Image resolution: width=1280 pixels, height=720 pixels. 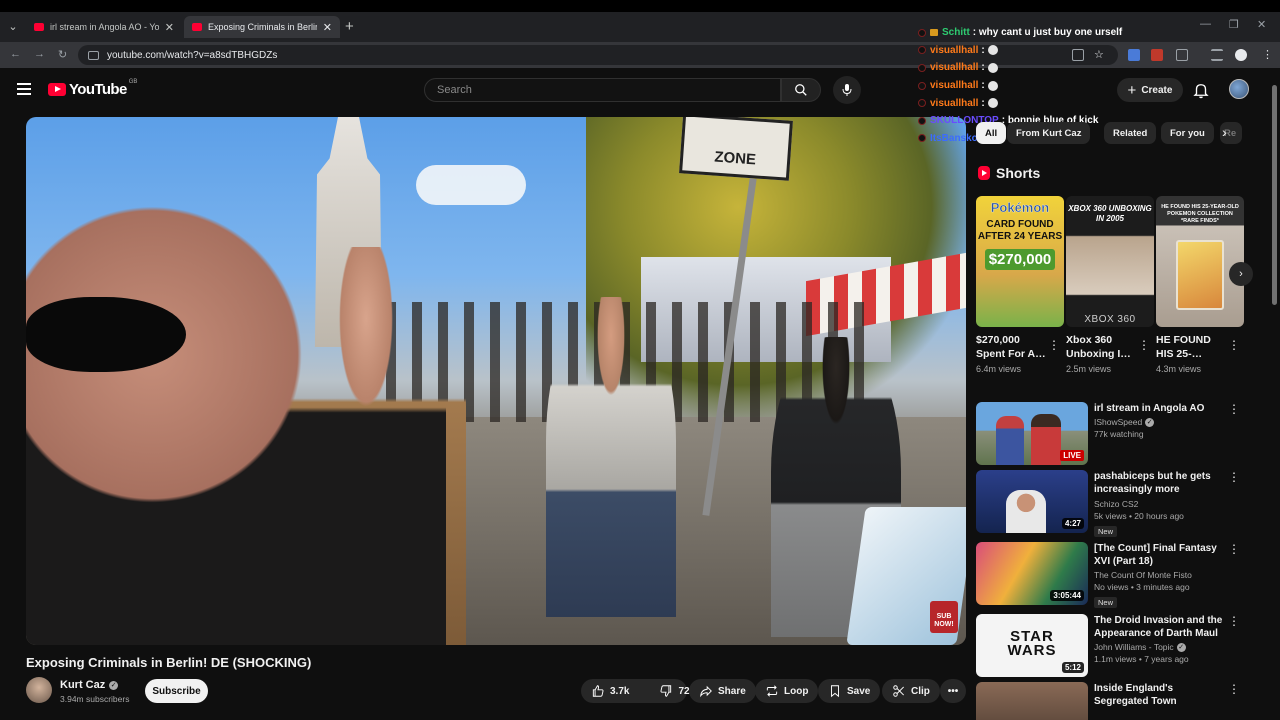 I want to click on channel-name-row: Kurt Caz ✓, so click(x=89, y=685).